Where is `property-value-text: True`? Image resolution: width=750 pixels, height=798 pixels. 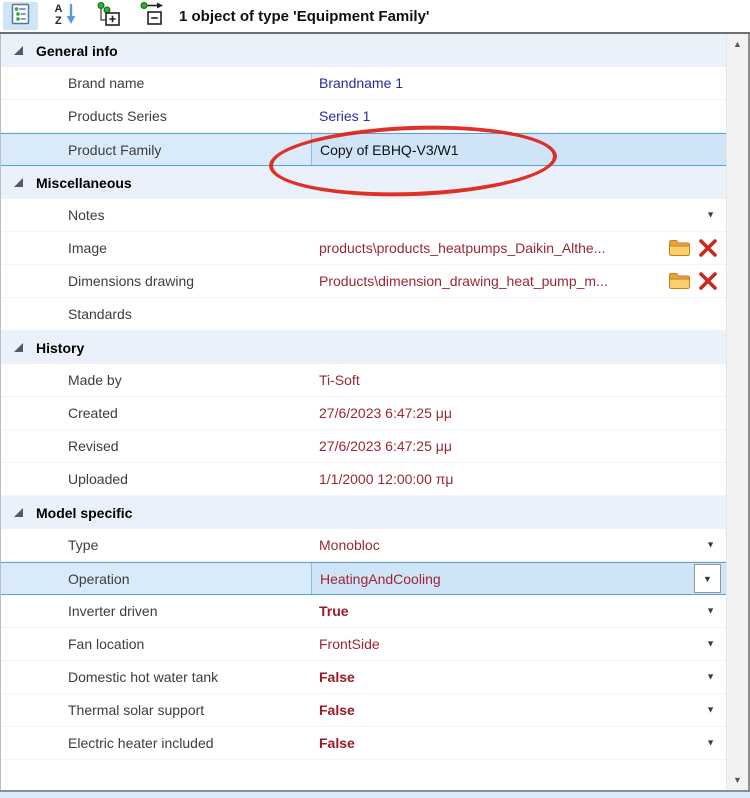 property-value-text: True is located at coordinates (334, 611).